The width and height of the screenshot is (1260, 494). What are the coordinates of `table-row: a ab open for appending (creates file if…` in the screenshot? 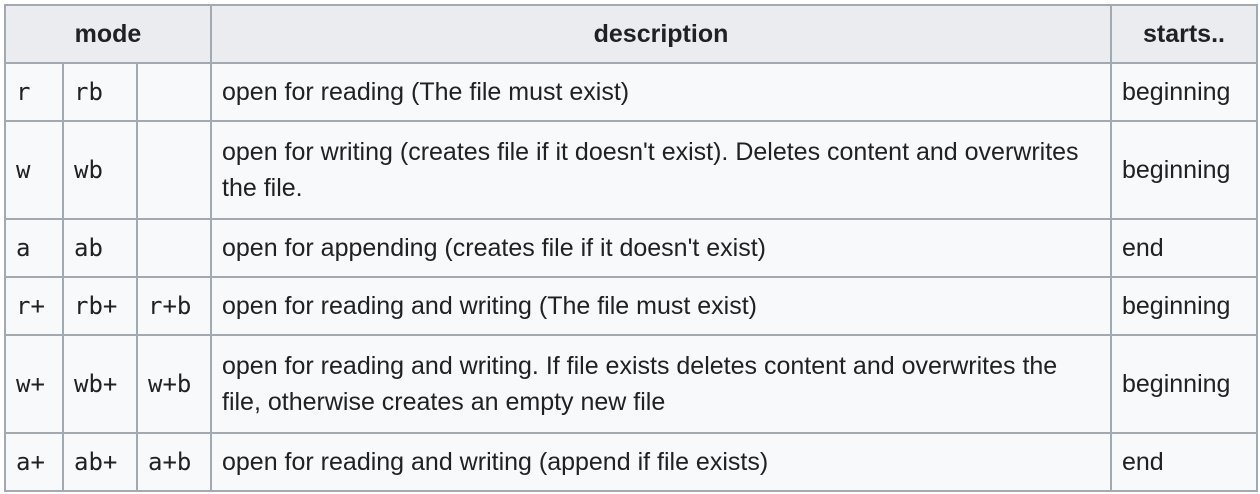 It's located at (631, 248).